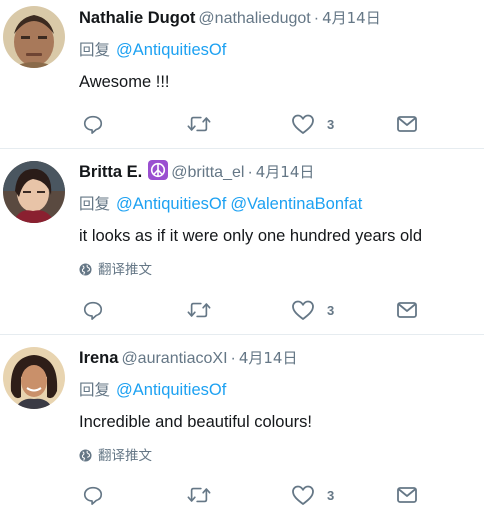  I want to click on display-name: Britta E., so click(110, 172).